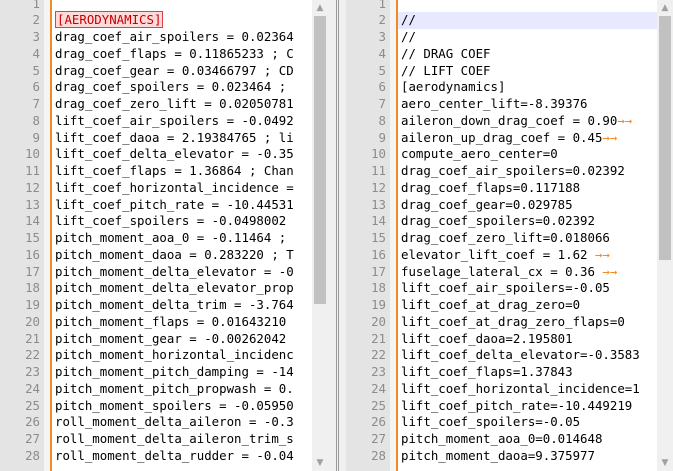 Image resolution: width=673 pixels, height=471 pixels. I want to click on code-line: 10 compute_aero_center=0, so click(509, 154).